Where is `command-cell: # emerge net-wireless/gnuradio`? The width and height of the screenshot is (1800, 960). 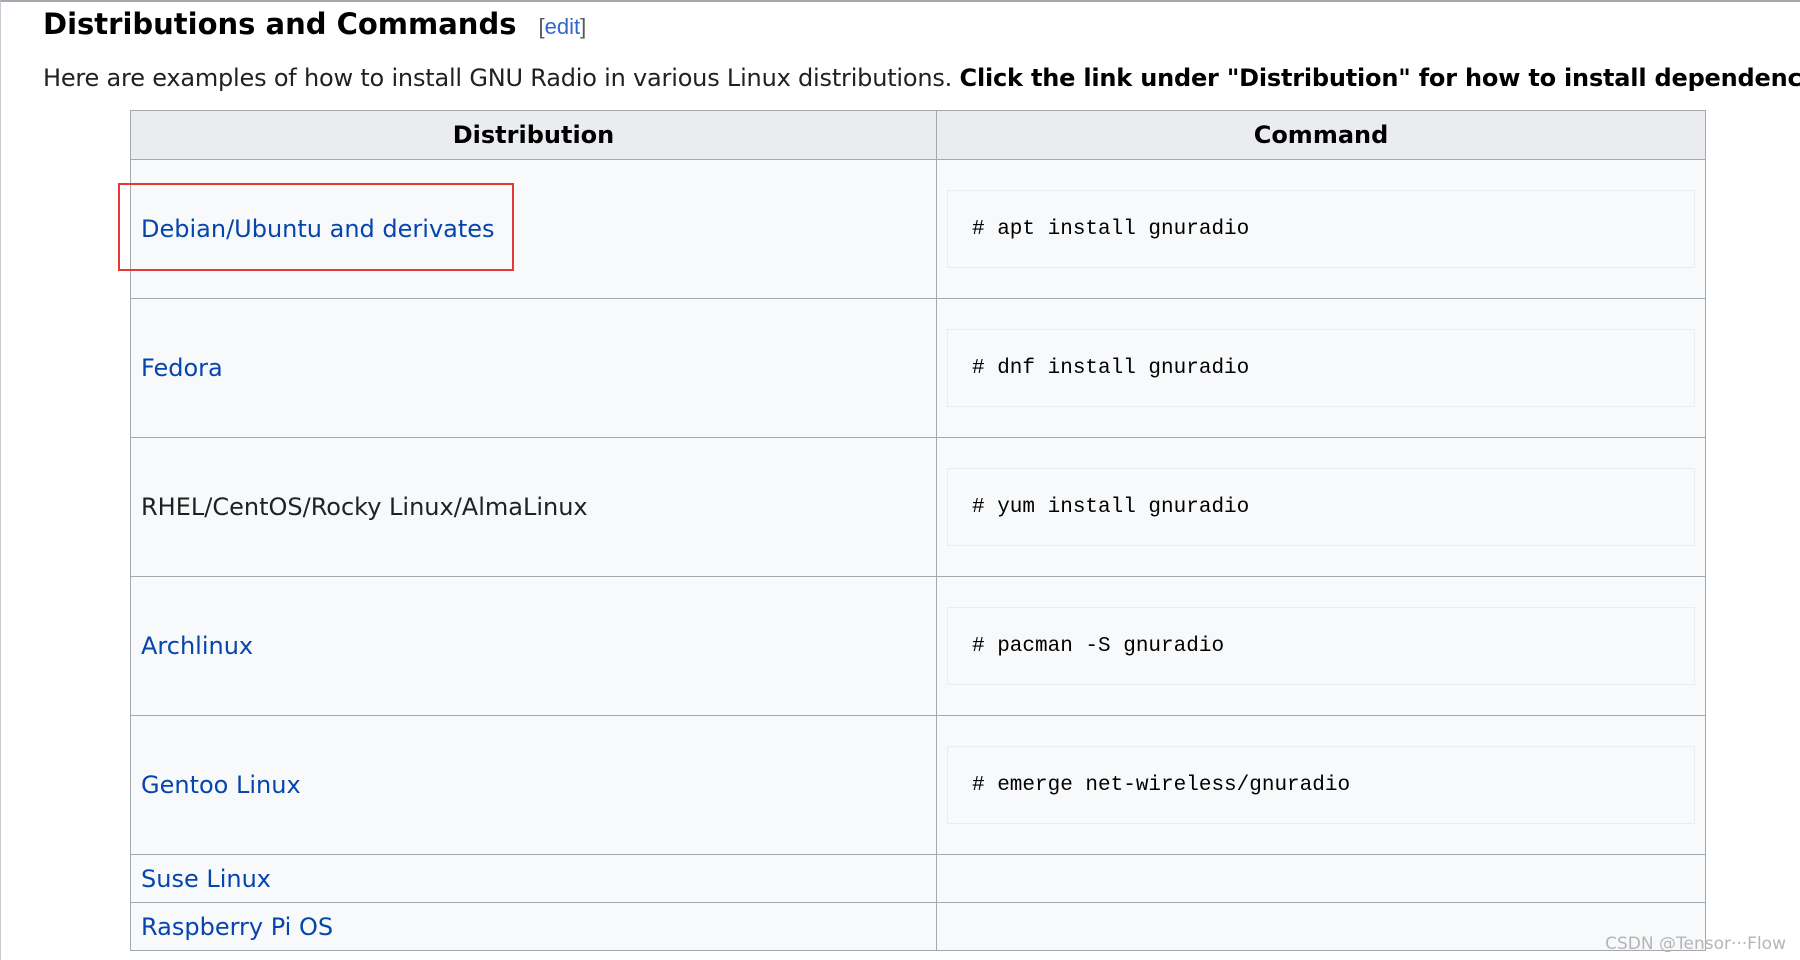
command-cell: # emerge net-wireless/gnuradio is located at coordinates (1321, 785).